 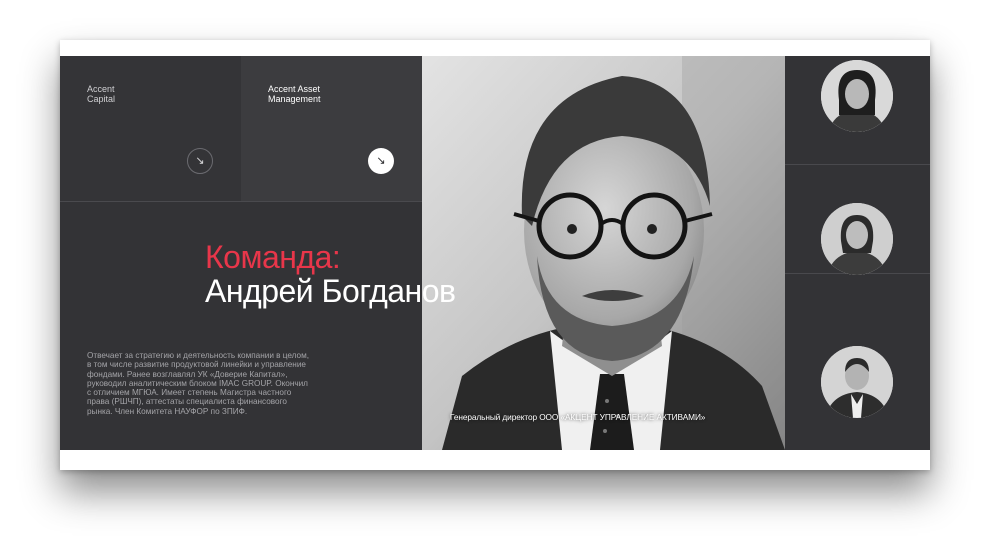 I want to click on tab-accent-capital: Accent Capital ↘, so click(x=150, y=128).